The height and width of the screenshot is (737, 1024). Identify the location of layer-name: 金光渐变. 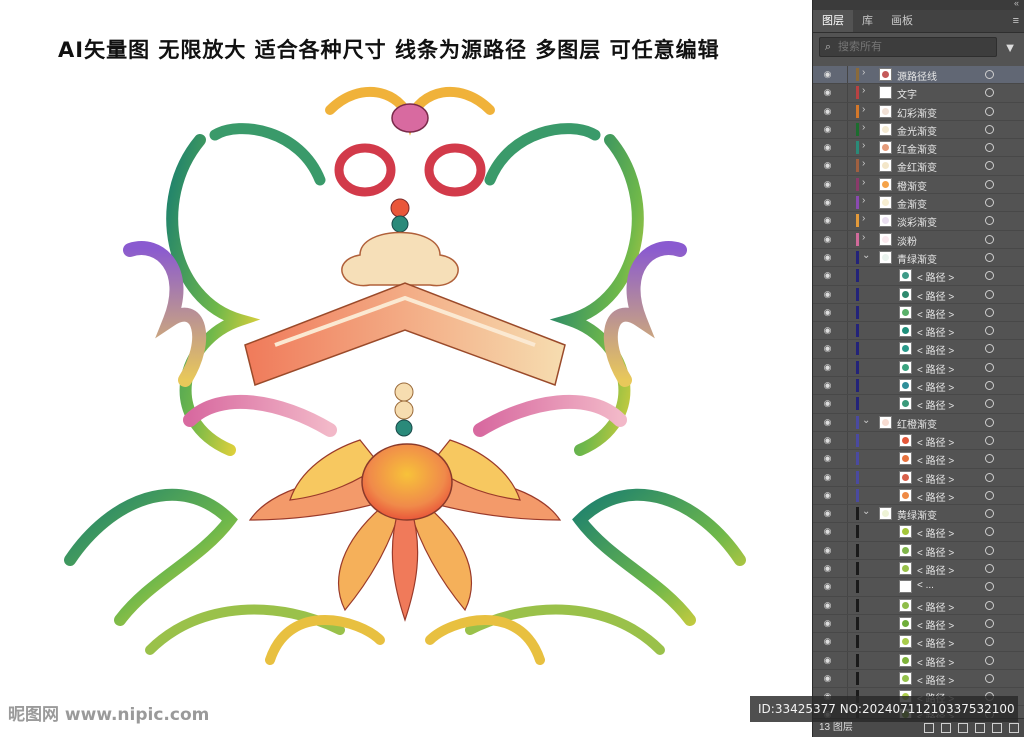
(917, 130).